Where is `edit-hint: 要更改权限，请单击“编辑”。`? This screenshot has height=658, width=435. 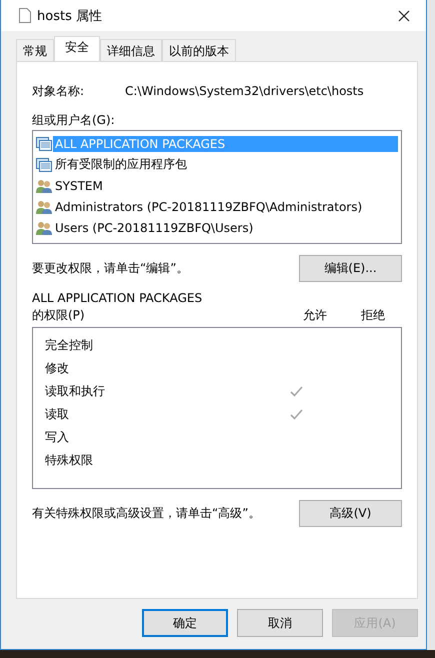
edit-hint: 要更改权限，请单击“编辑”。 is located at coordinates (110, 268).